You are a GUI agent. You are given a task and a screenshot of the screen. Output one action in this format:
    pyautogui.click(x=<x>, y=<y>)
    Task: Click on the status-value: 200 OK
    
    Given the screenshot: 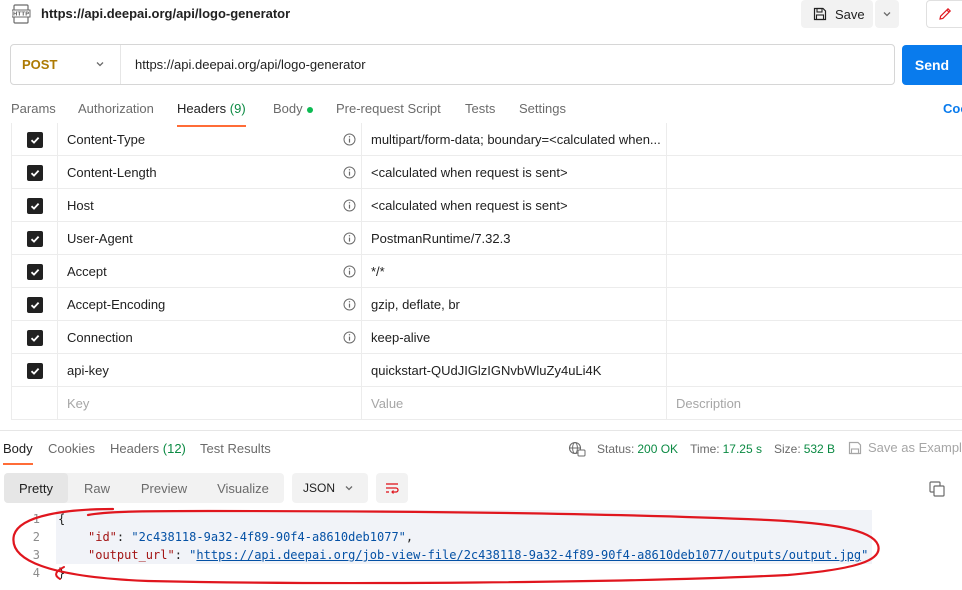 What is the action you would take?
    pyautogui.click(x=657, y=449)
    